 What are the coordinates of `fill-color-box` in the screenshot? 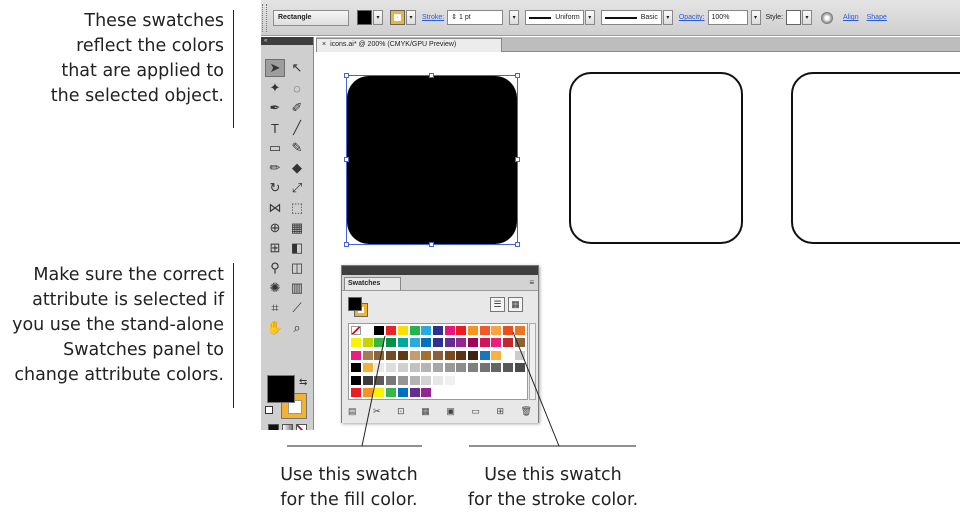 It's located at (281, 389).